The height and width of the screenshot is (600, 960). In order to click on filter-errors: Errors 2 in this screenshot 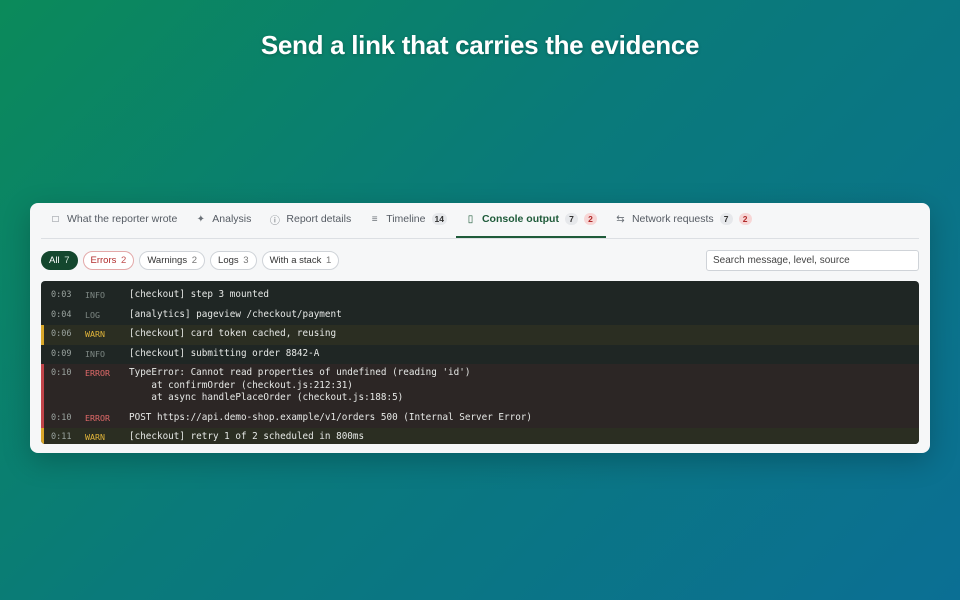, I will do `click(108, 260)`.